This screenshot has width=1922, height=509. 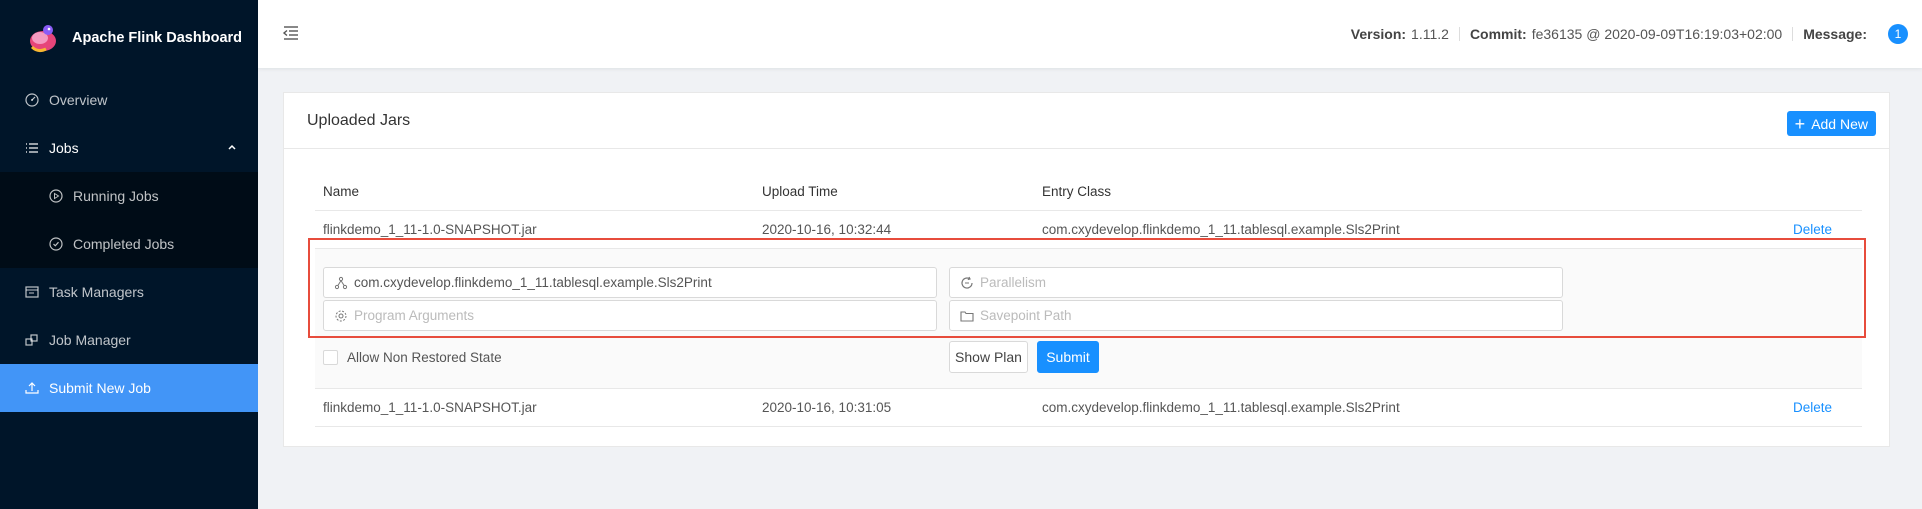 What do you see at coordinates (1430, 34) in the screenshot?
I see `version-value: 1.11.2` at bounding box center [1430, 34].